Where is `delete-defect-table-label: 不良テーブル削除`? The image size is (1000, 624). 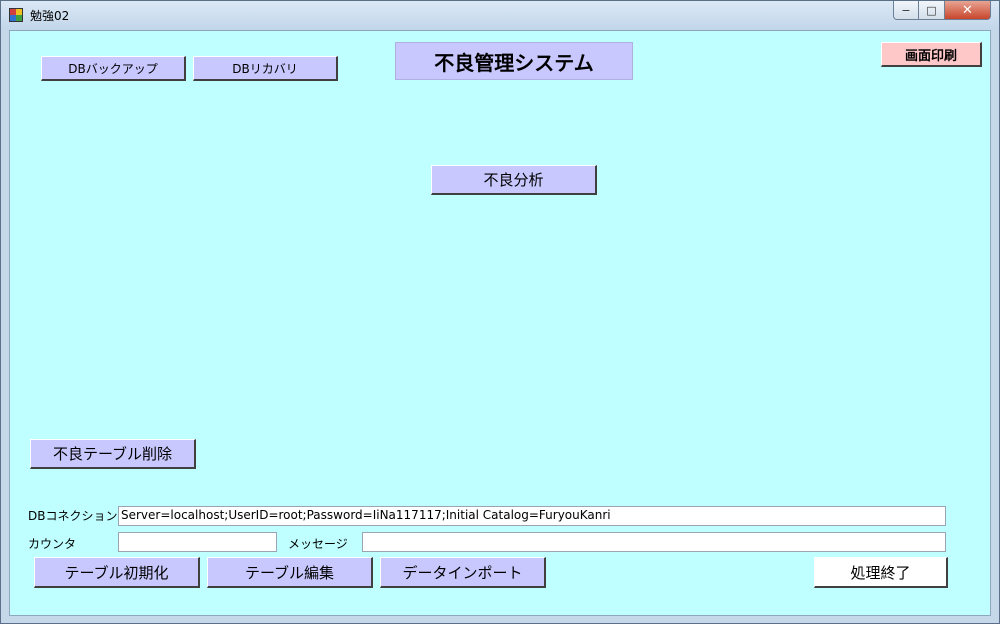
delete-defect-table-label: 不良テーブル削除 is located at coordinates (112, 454).